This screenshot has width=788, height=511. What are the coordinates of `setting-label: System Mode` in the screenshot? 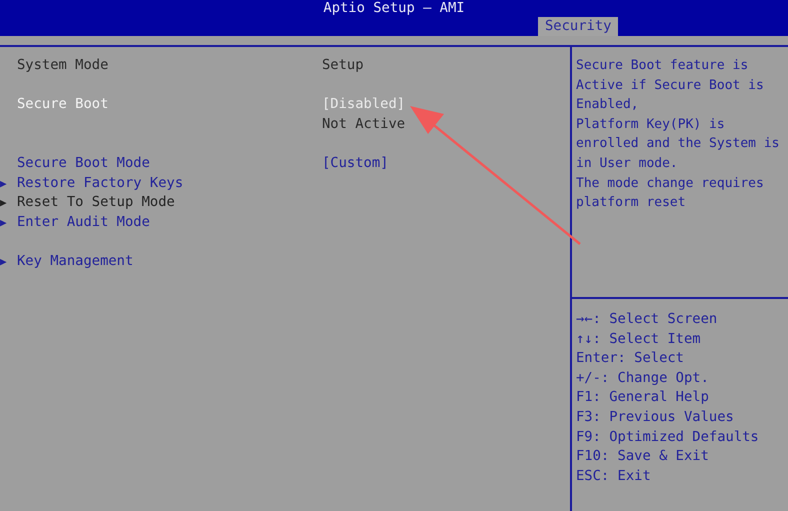 It's located at (62, 65).